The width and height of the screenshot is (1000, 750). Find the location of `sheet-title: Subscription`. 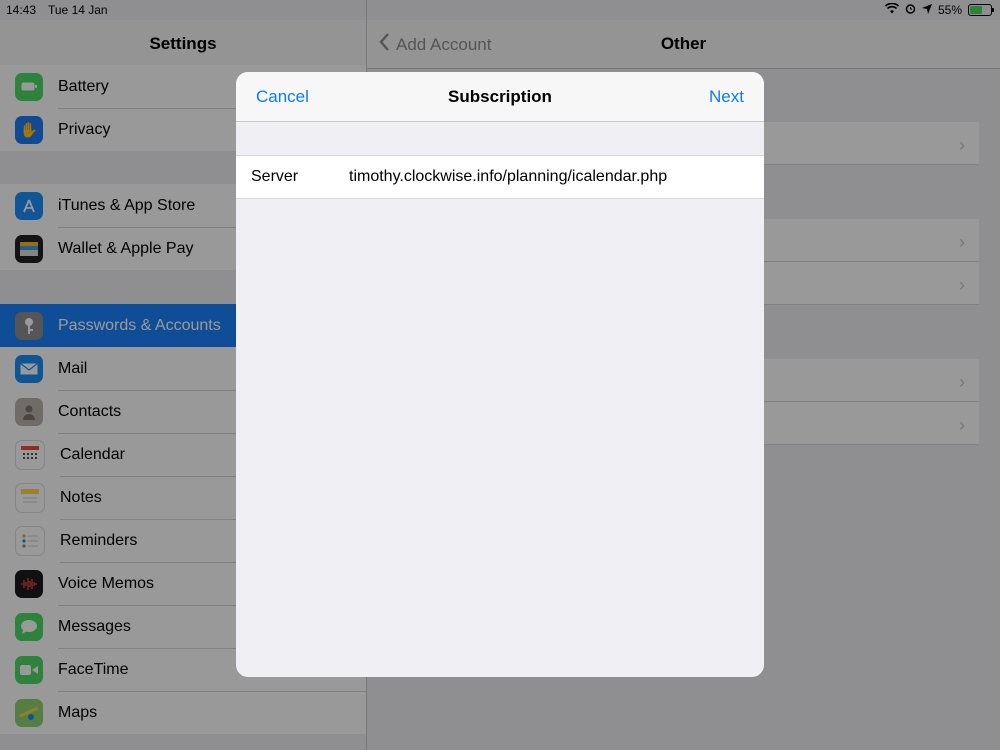

sheet-title: Subscription is located at coordinates (500, 96).